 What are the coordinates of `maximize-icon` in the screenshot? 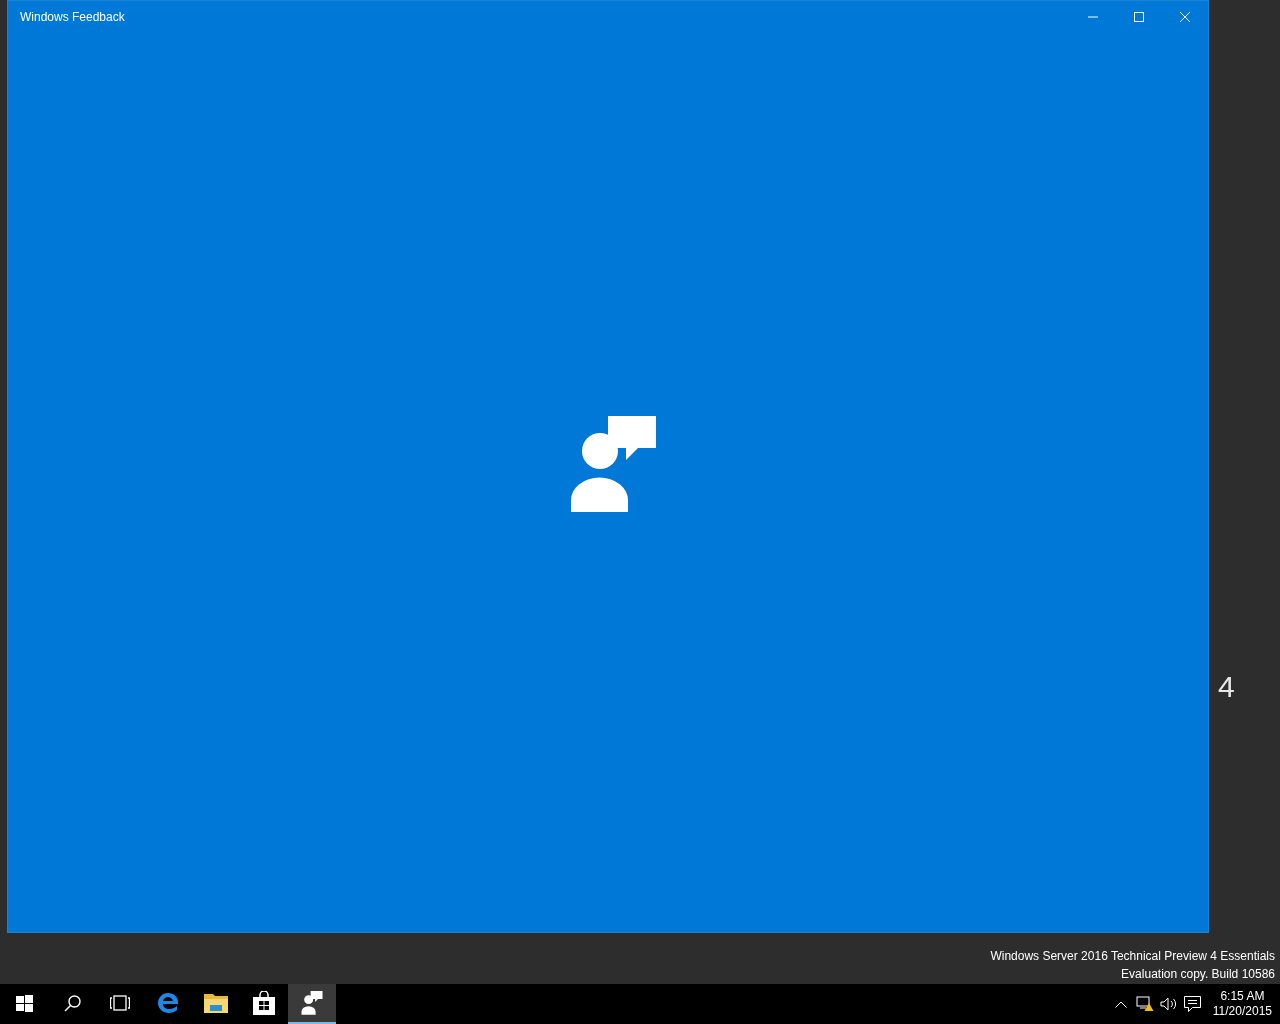 It's located at (1139, 17).